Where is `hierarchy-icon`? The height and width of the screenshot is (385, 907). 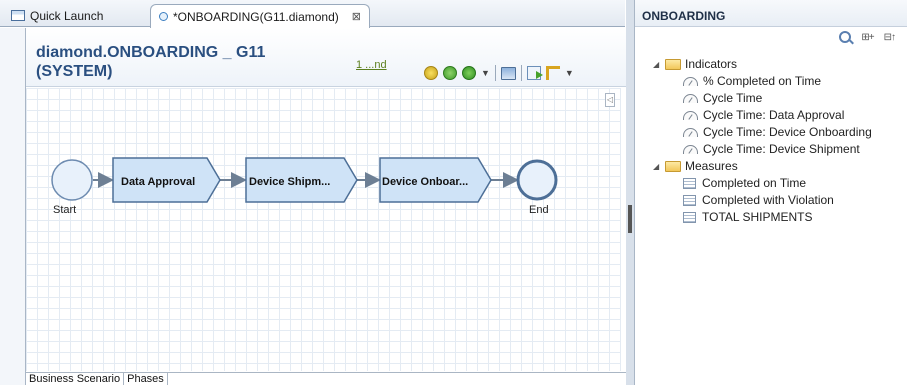
hierarchy-icon is located at coordinates (552, 73).